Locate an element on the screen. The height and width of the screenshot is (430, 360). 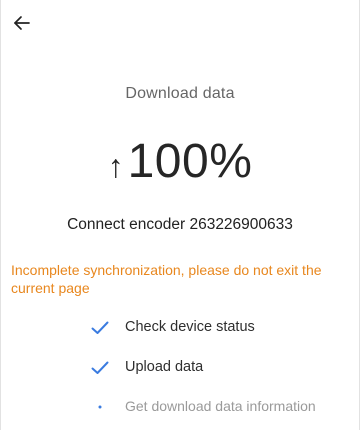
arrow-left-icon is located at coordinates (22, 23).